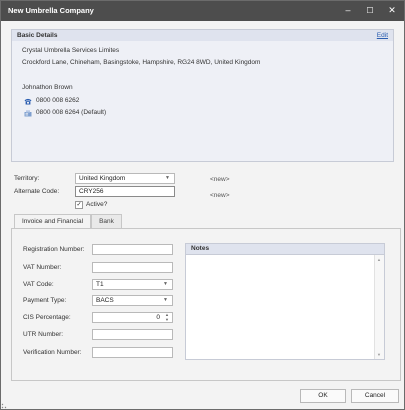  I want to click on vat-number-input, so click(132, 267).